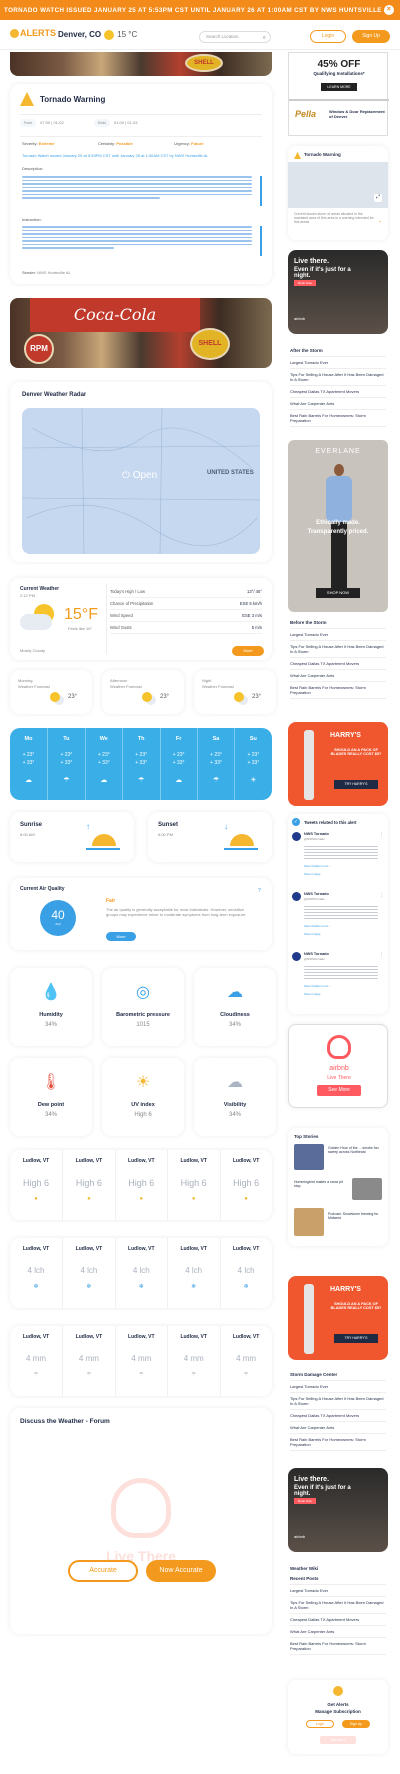 This screenshot has width=400, height=1774. Describe the element at coordinates (235, 692) in the screenshot. I see `daypart-card: Night Weather Forecast 23°` at that location.